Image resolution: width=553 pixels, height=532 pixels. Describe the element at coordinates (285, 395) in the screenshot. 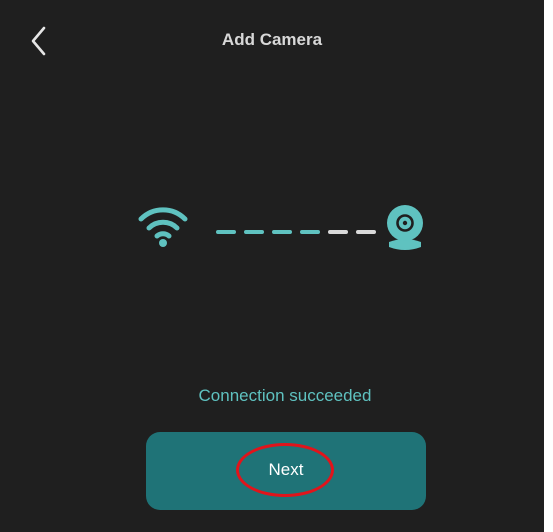

I see `connection-status: Connection succeeded` at that location.